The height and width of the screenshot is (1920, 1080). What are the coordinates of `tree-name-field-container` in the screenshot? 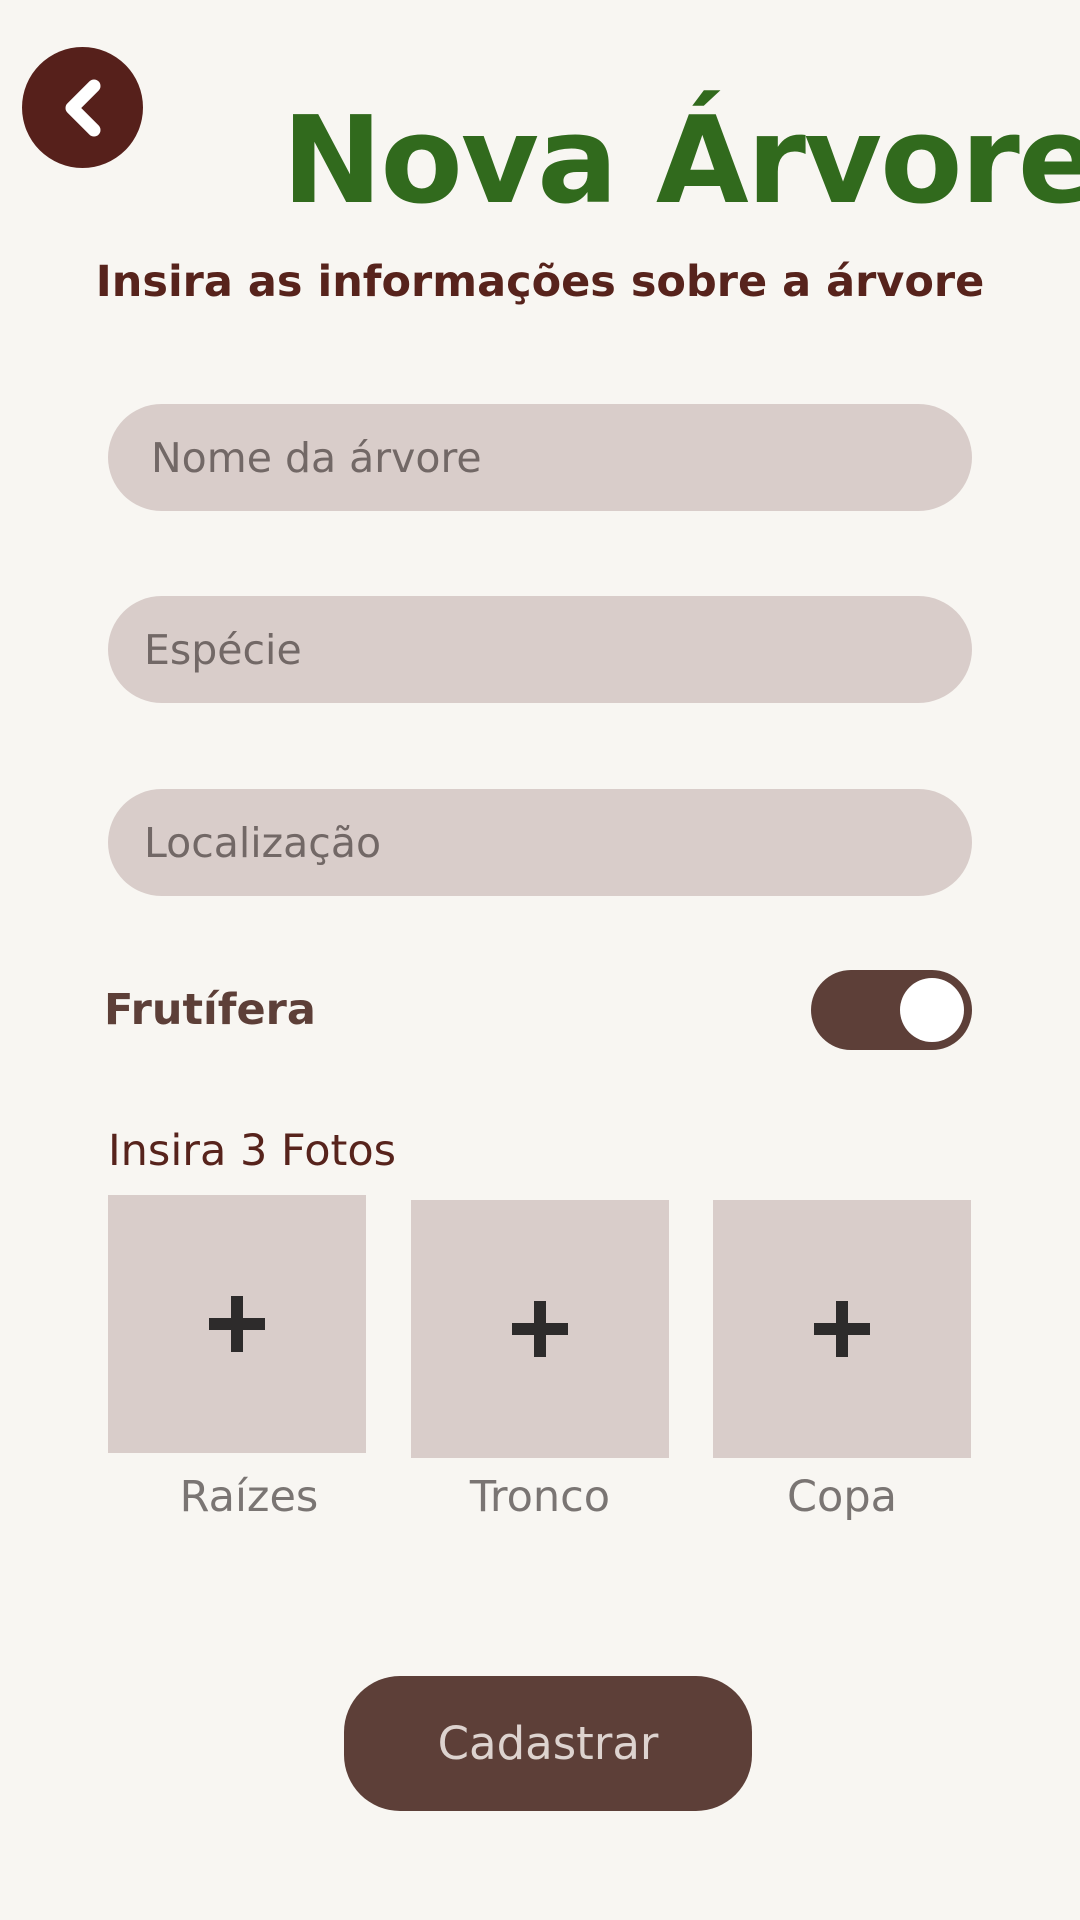 It's located at (540, 457).